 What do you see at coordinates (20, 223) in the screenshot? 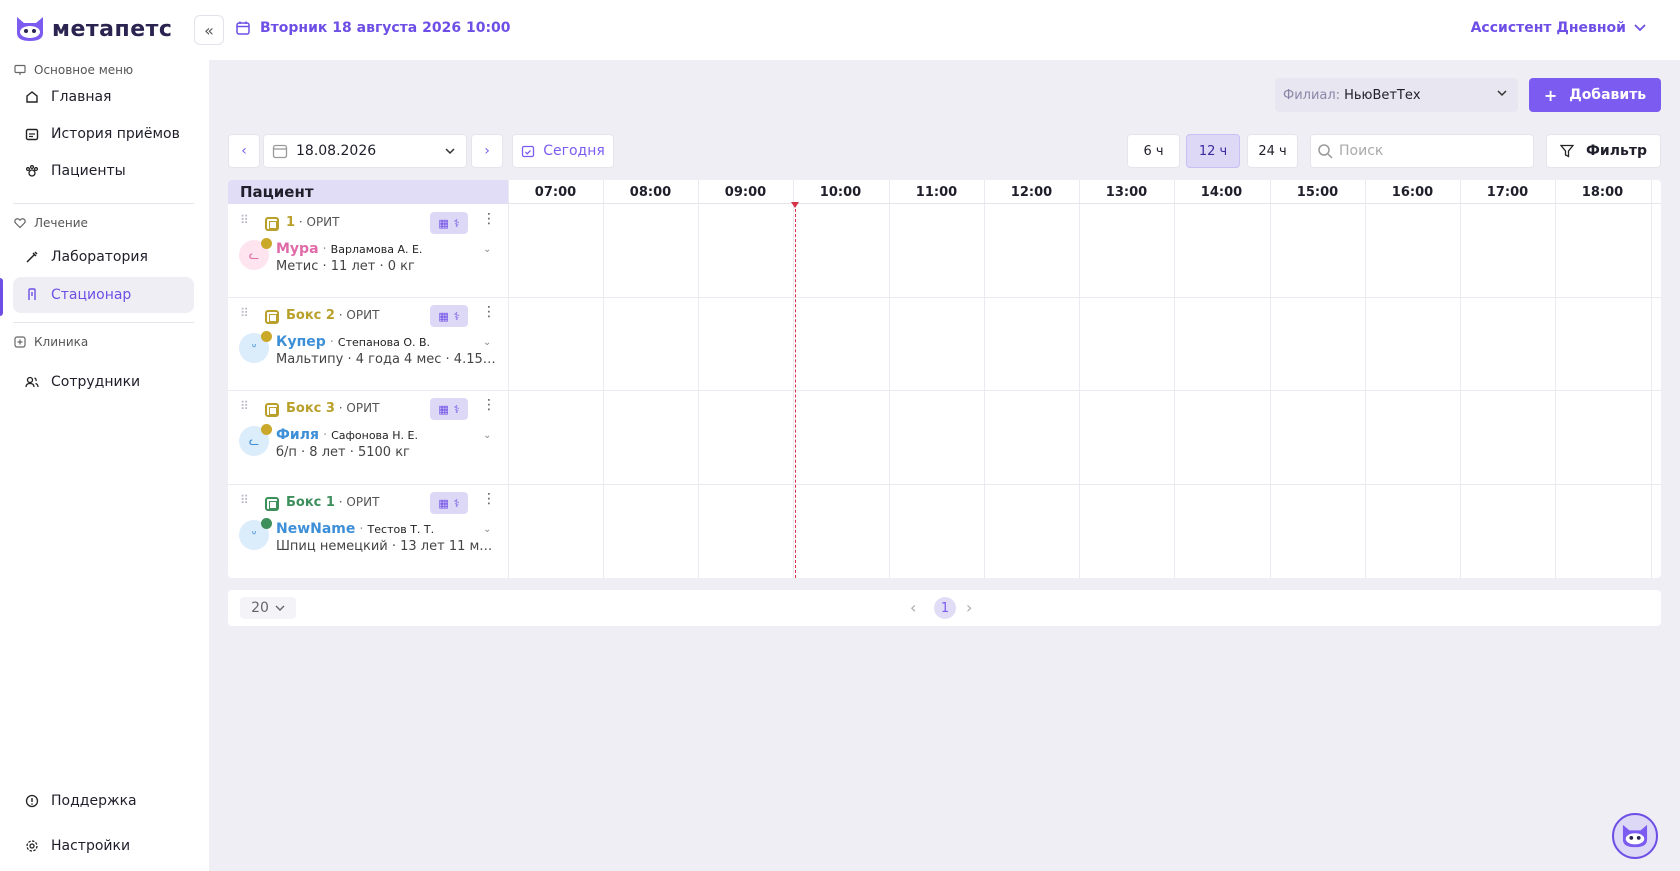
I see `heart-icon` at bounding box center [20, 223].